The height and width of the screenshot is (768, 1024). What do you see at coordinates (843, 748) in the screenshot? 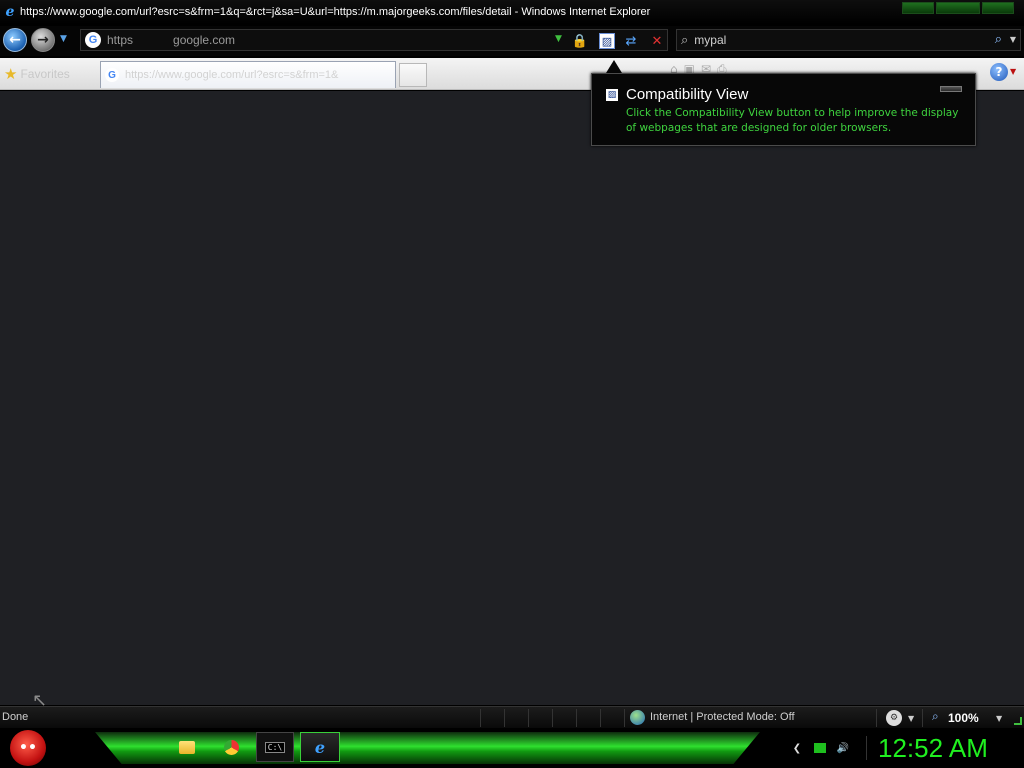
I see `volume-icon: 🔊` at bounding box center [843, 748].